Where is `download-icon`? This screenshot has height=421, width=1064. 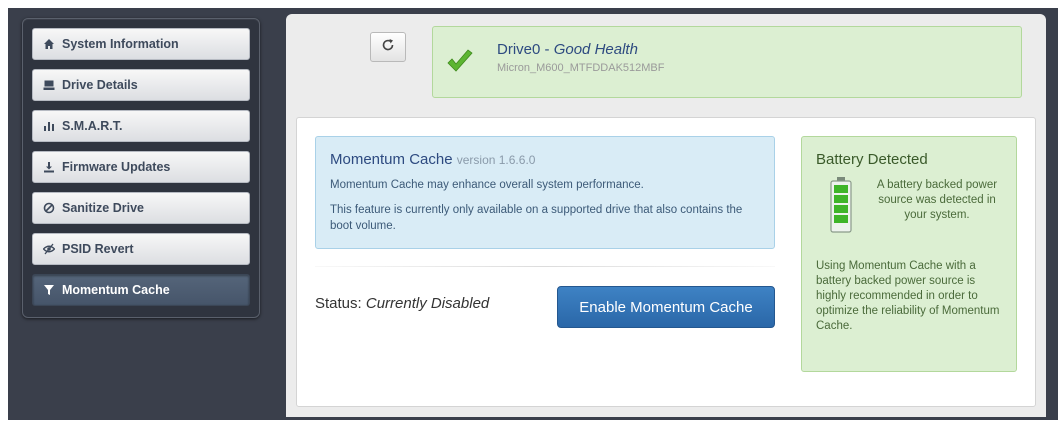
download-icon is located at coordinates (49, 167).